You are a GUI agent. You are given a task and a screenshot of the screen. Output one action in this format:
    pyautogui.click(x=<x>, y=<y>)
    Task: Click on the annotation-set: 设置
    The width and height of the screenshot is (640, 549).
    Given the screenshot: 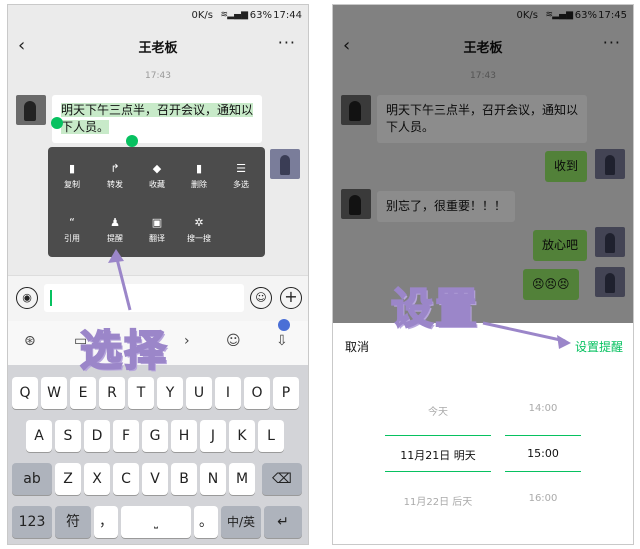 What is the action you would take?
    pyautogui.click(x=435, y=308)
    